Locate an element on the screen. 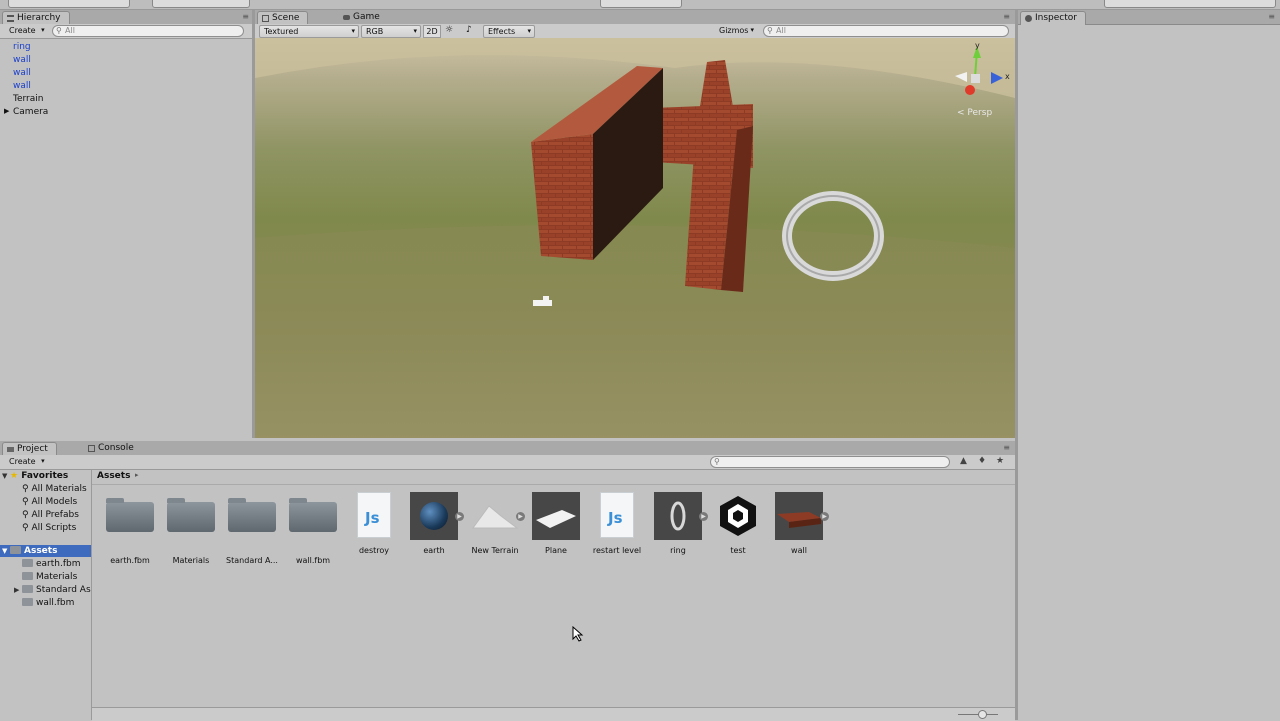  filter-by-type-icon: ▲ is located at coordinates (963, 461).